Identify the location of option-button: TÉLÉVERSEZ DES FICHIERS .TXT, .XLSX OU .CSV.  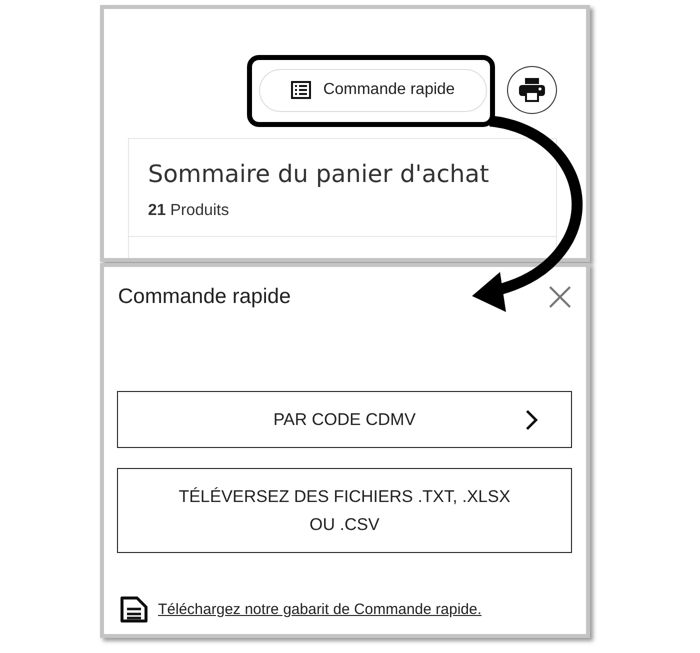
(344, 510).